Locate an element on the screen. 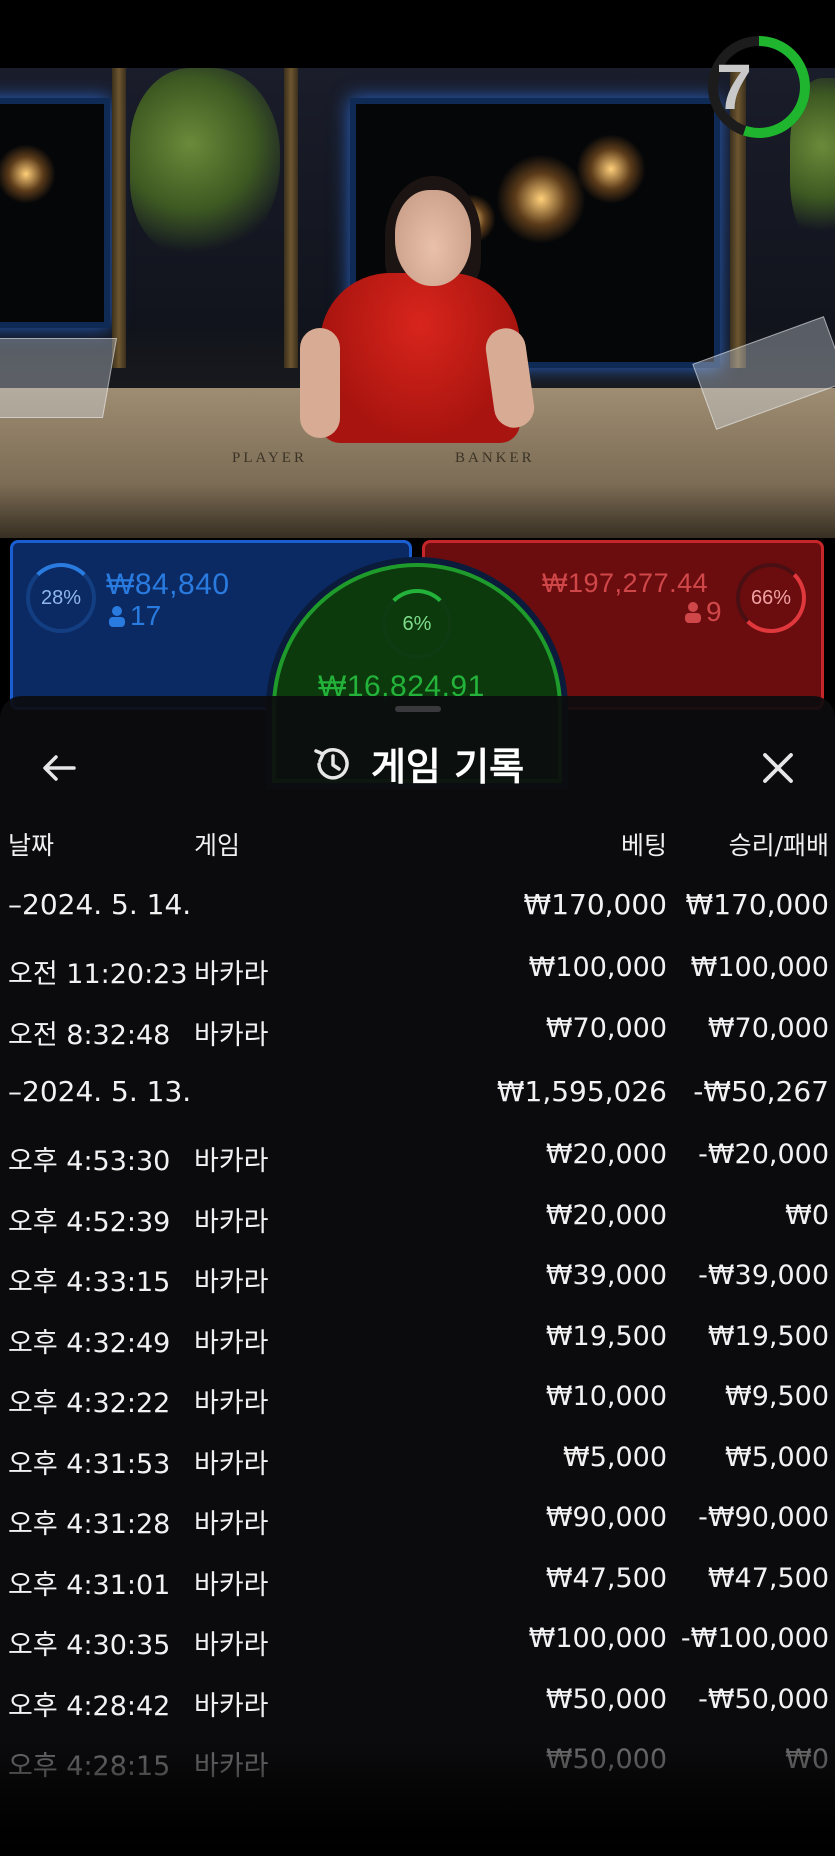 This screenshot has width=835, height=1856. player-bettor-count: 17 is located at coordinates (134, 616).